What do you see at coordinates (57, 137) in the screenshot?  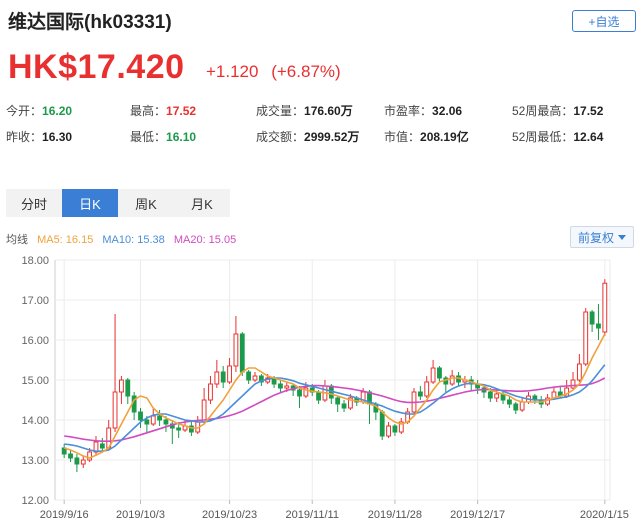 I see `stat-value: 16.30` at bounding box center [57, 137].